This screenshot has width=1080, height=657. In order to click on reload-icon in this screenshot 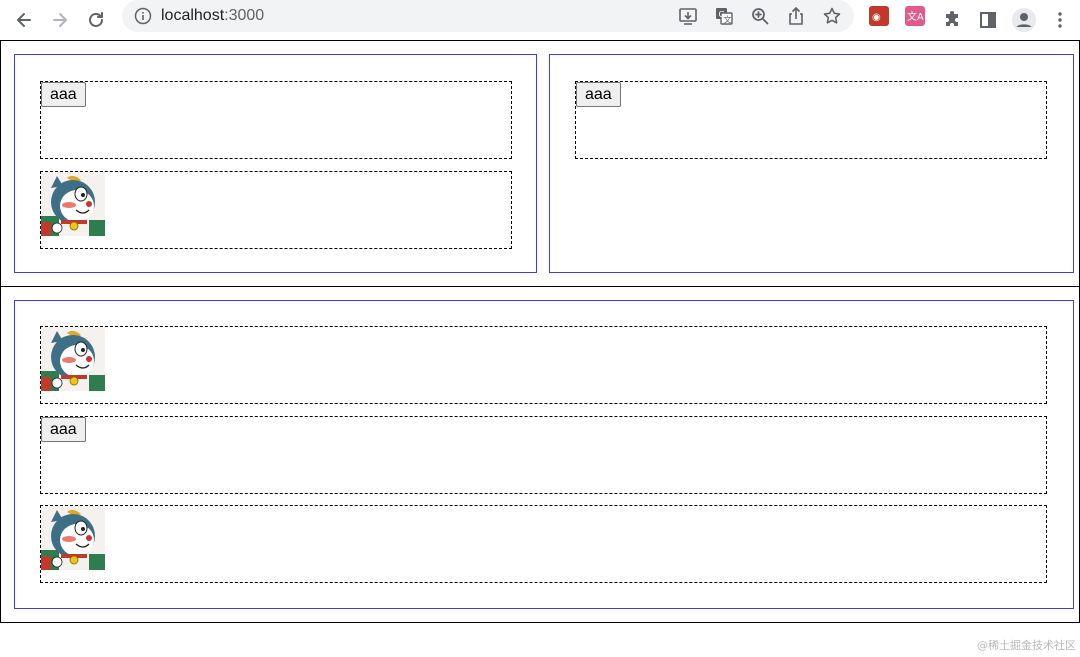, I will do `click(96, 19)`.